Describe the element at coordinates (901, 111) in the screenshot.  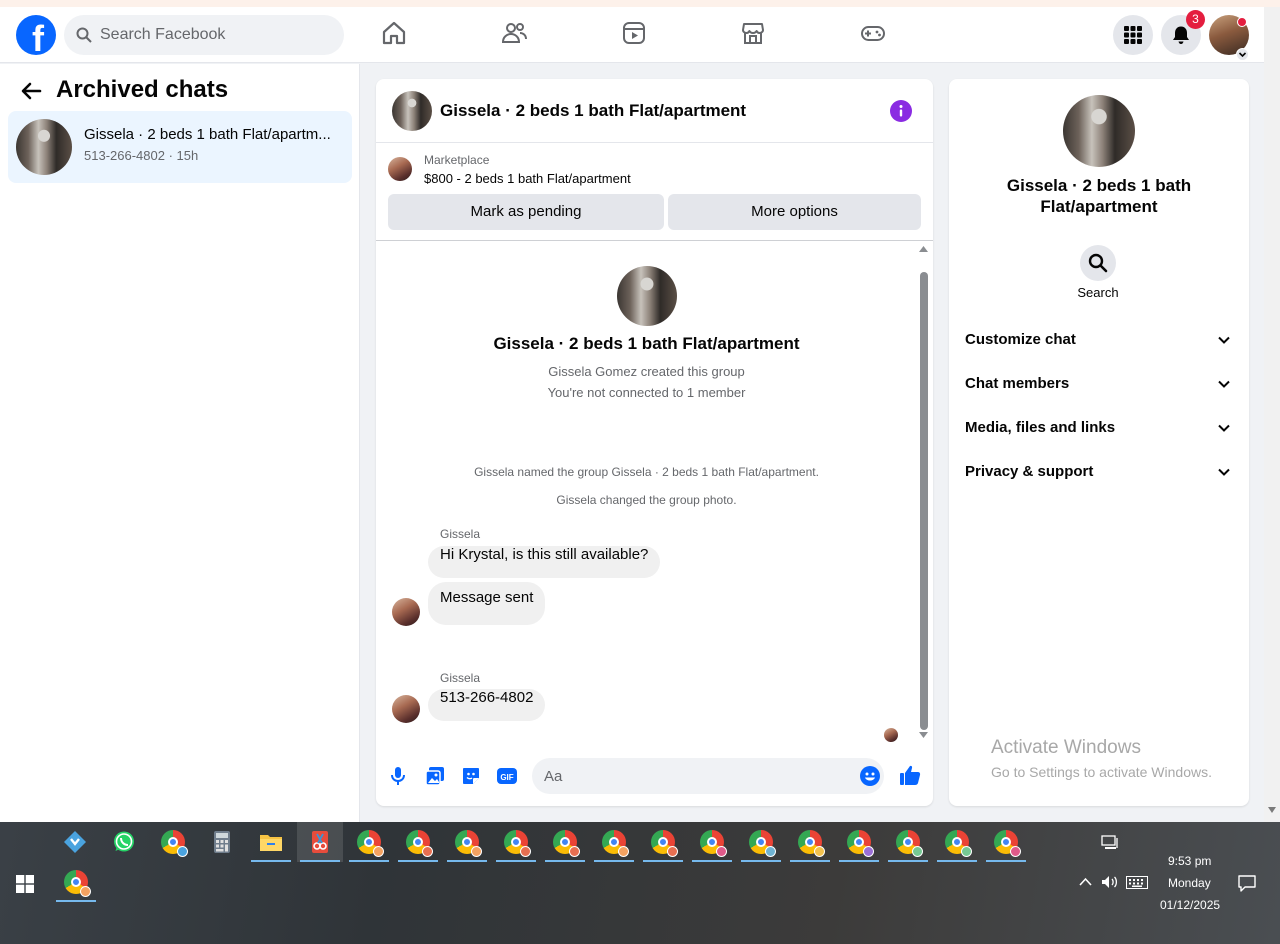
I see `info-icon` at that location.